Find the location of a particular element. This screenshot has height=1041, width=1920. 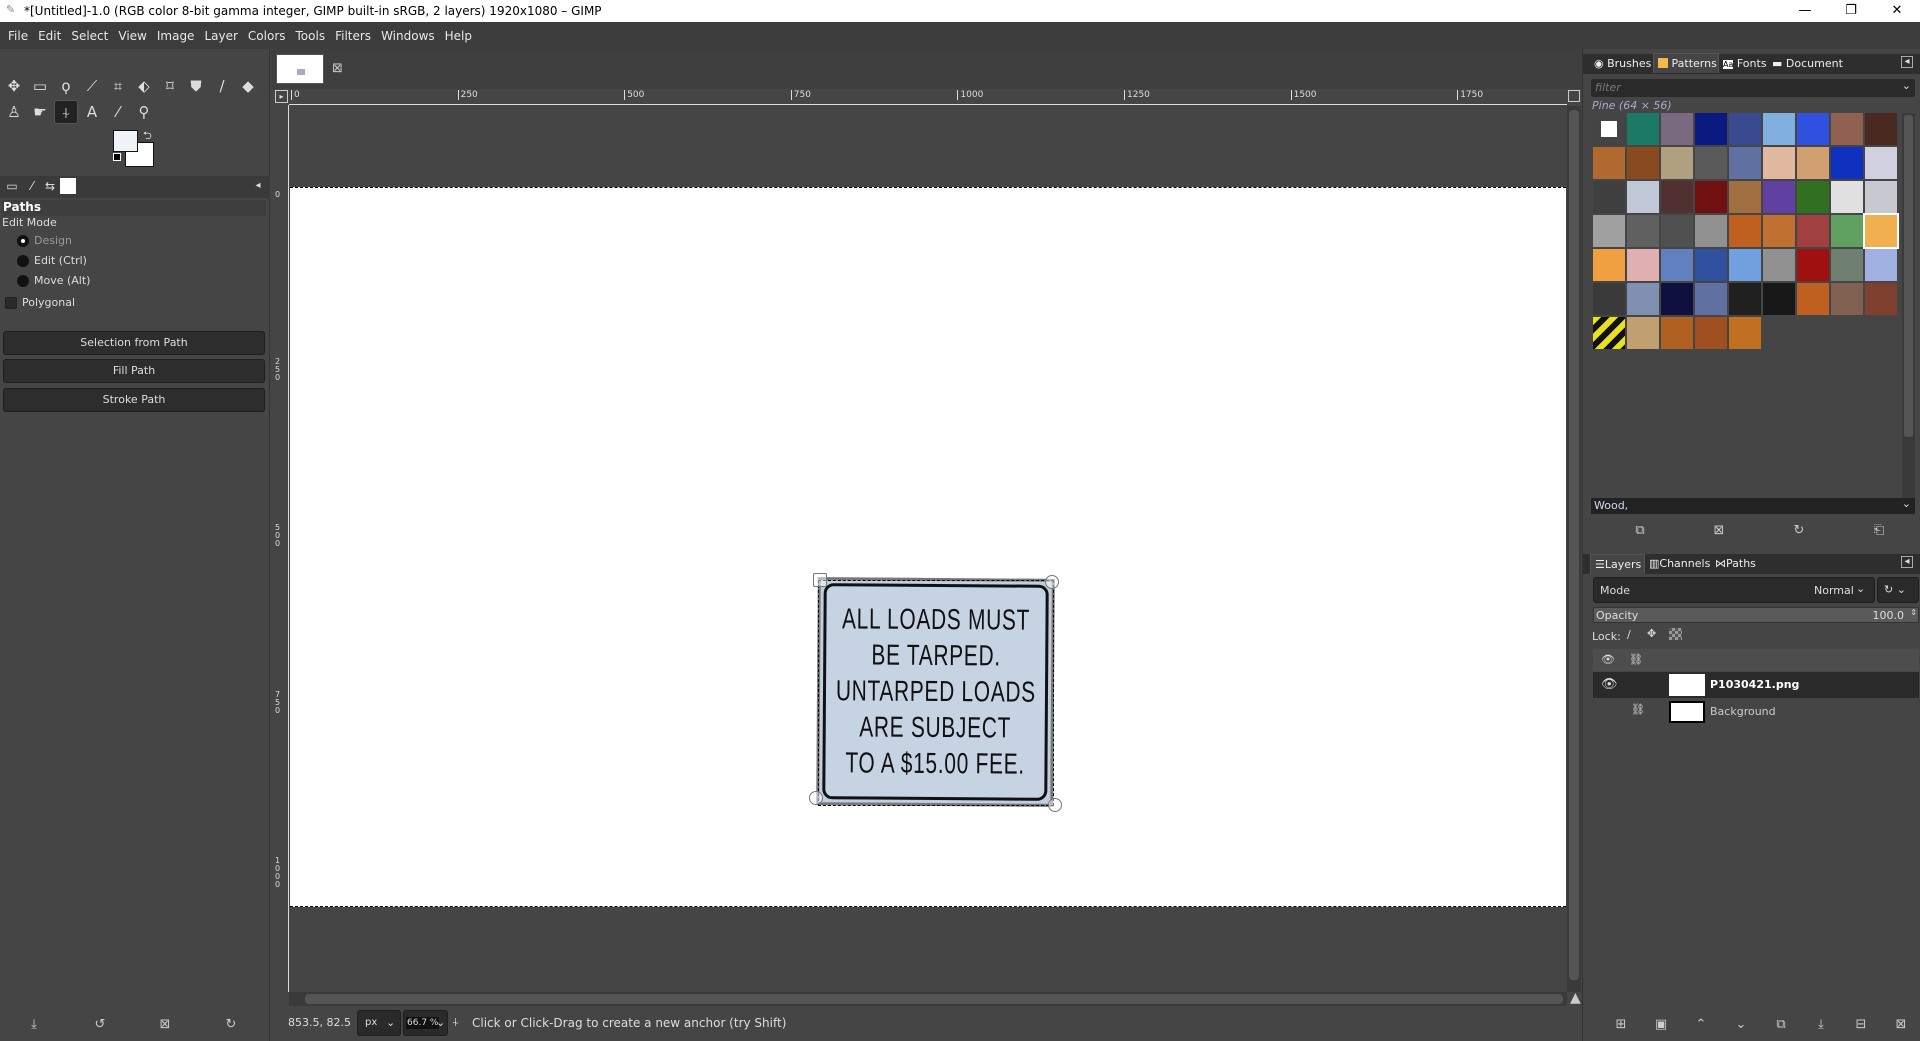

rect-select-icon: ▭ is located at coordinates (40, 86).